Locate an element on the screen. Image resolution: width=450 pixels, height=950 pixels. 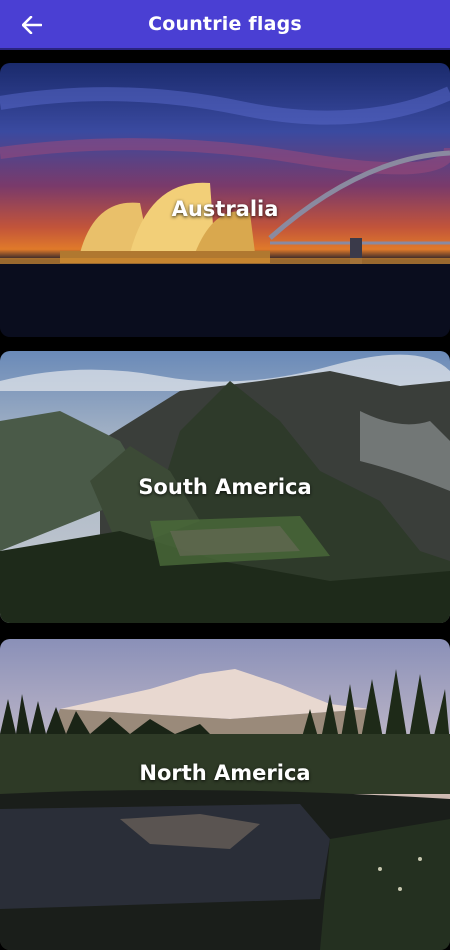
region-label: South America is located at coordinates (225, 487).